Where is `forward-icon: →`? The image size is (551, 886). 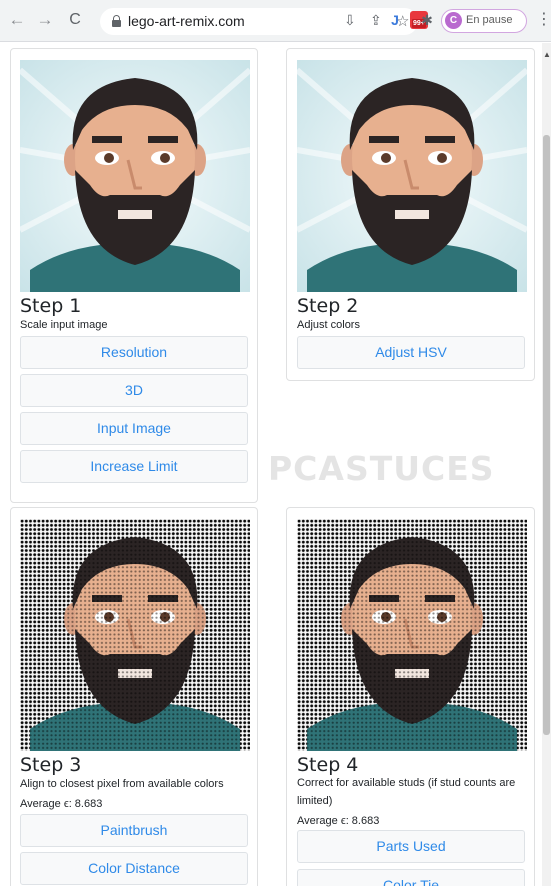 forward-icon: → is located at coordinates (45, 20).